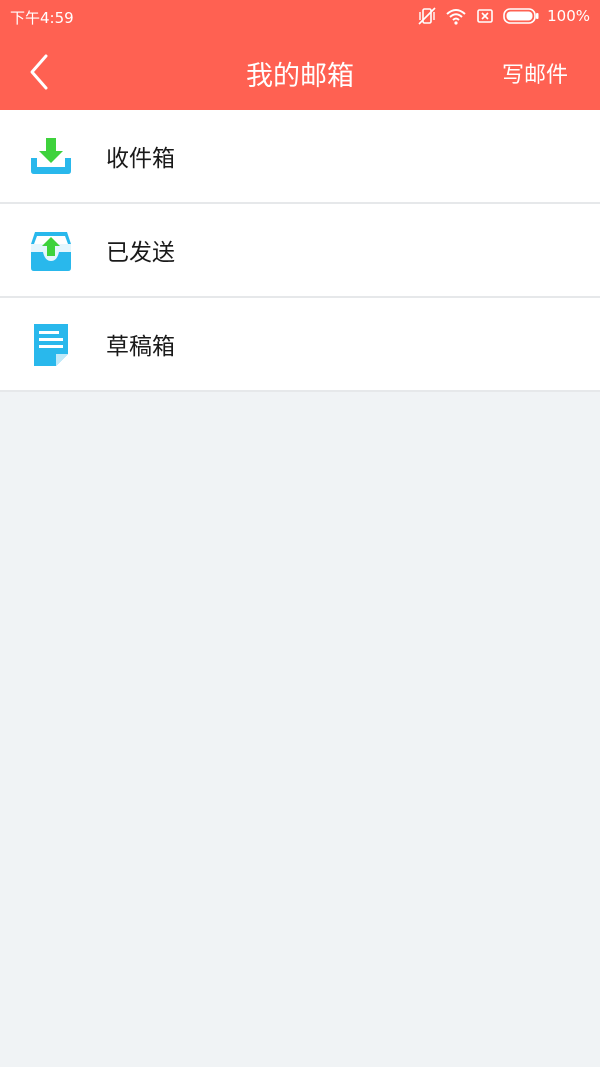  Describe the element at coordinates (300, 345) in the screenshot. I see `menu-item-drafts: 草稿箱` at that location.